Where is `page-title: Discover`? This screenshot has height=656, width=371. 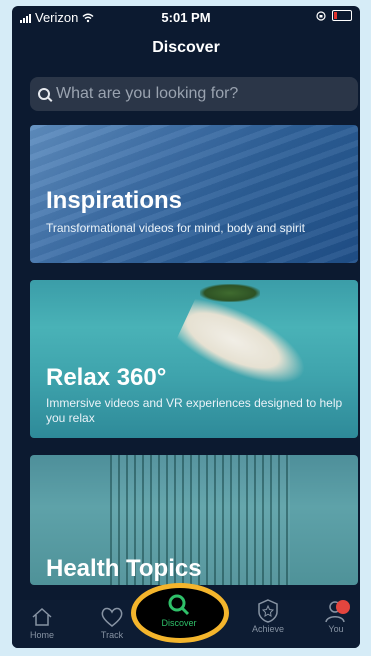 page-title: Discover is located at coordinates (186, 47).